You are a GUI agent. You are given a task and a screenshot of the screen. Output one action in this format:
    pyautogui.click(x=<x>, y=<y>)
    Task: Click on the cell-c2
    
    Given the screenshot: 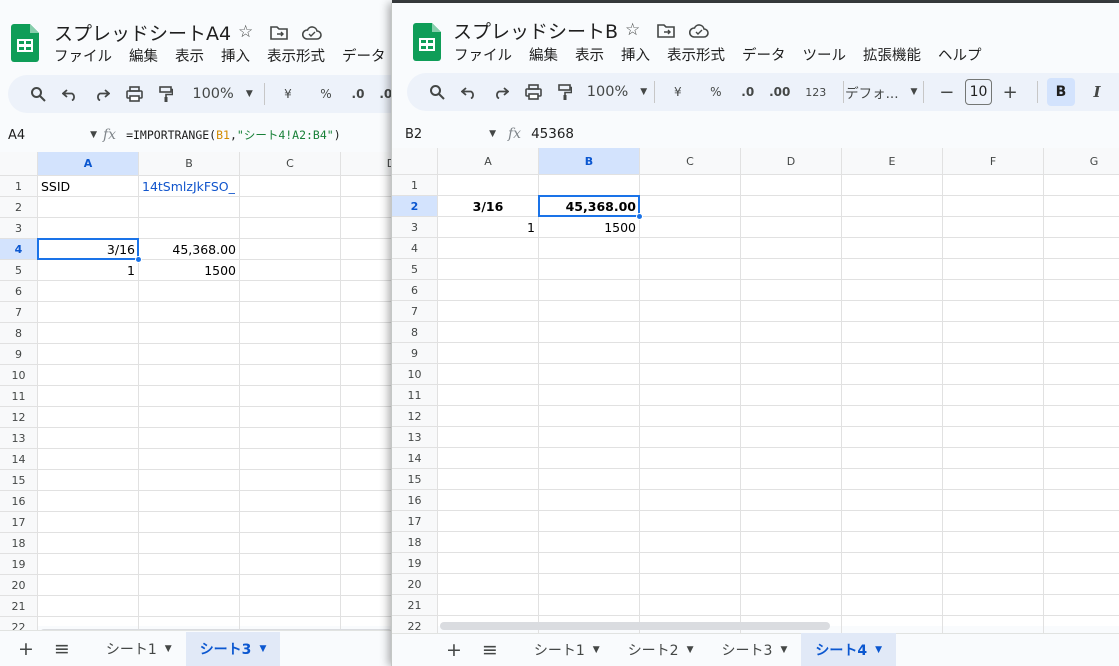 What is the action you would take?
    pyautogui.click(x=290, y=207)
    